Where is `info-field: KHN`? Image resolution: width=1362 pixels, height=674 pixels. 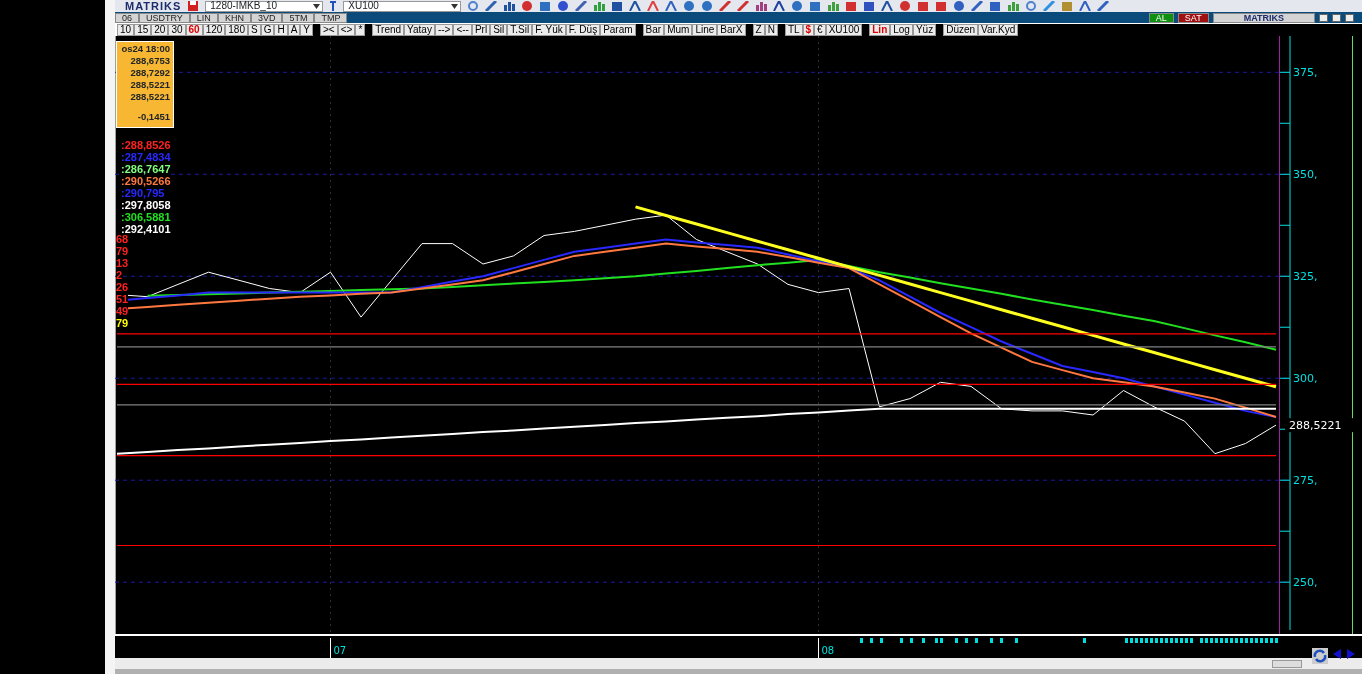 info-field: KHN is located at coordinates (234, 17).